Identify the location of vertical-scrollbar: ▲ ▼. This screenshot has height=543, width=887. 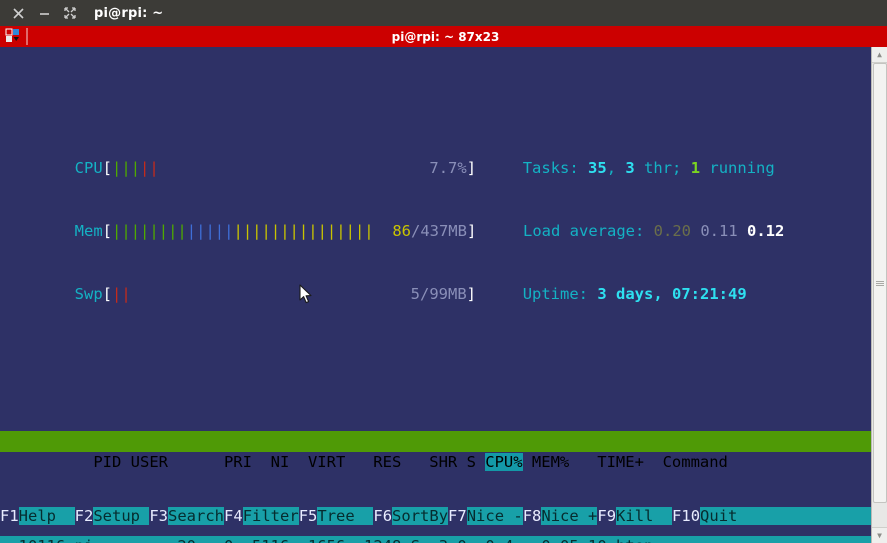
(879, 295).